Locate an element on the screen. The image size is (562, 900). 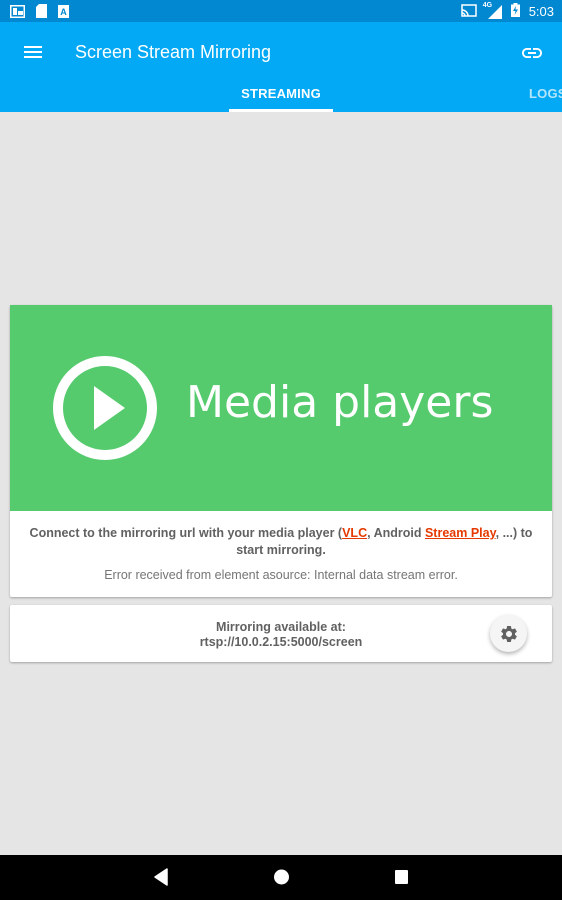
font-a-icon: A is located at coordinates (63, 13).